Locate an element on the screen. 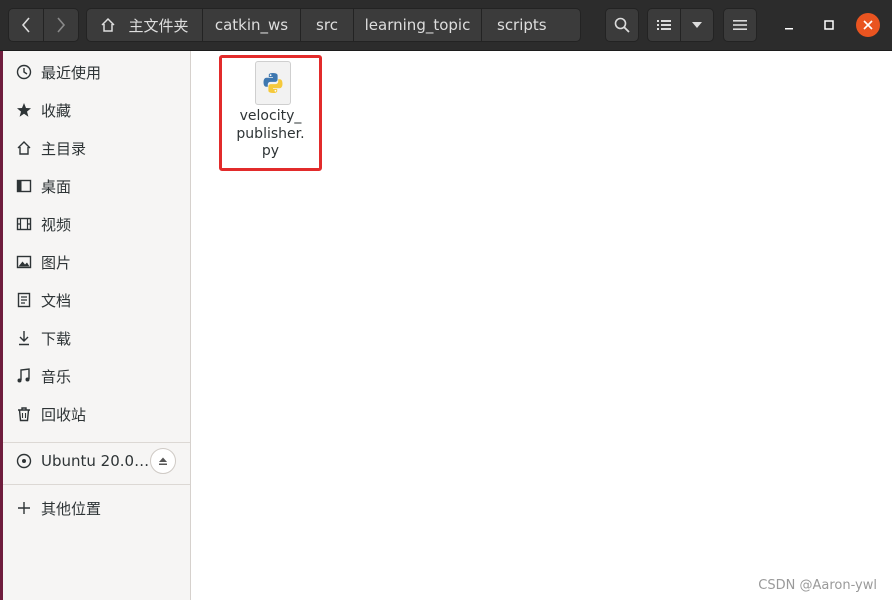 The image size is (892, 600). search-icon is located at coordinates (622, 25).